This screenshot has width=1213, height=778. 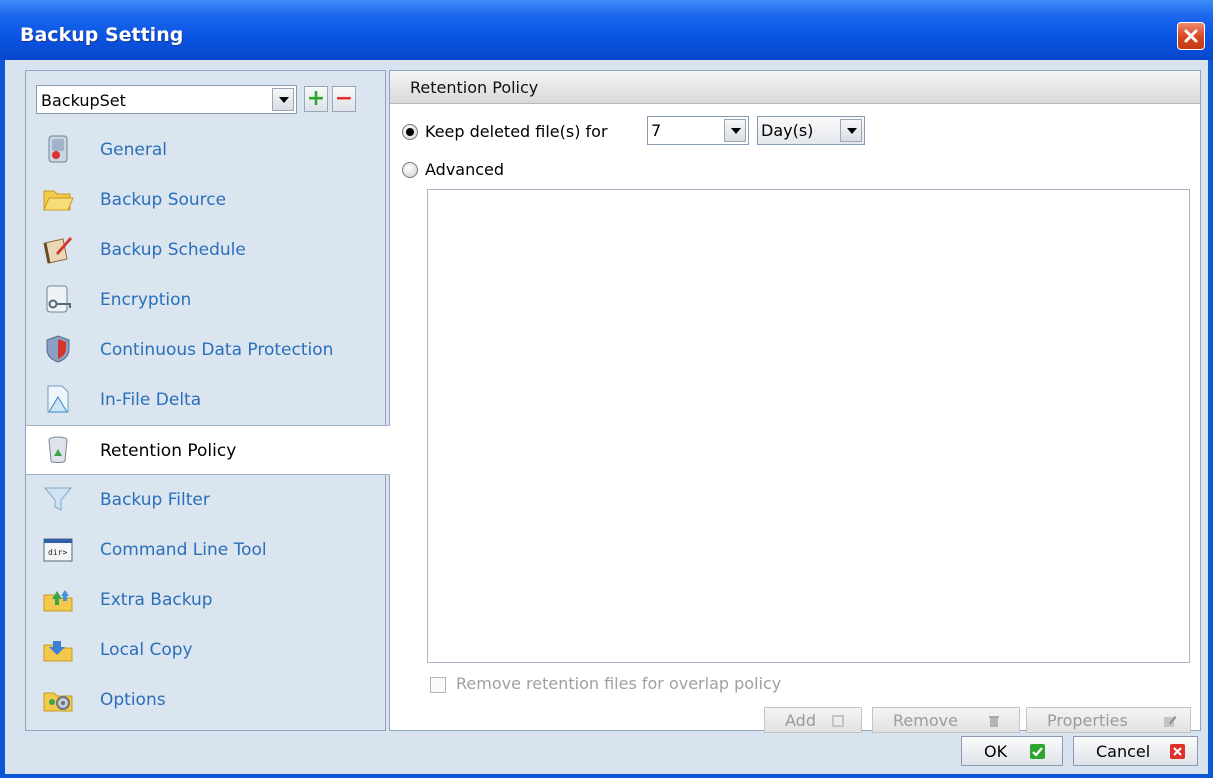 I want to click on panel-header: Retention Policy, so click(x=795, y=87).